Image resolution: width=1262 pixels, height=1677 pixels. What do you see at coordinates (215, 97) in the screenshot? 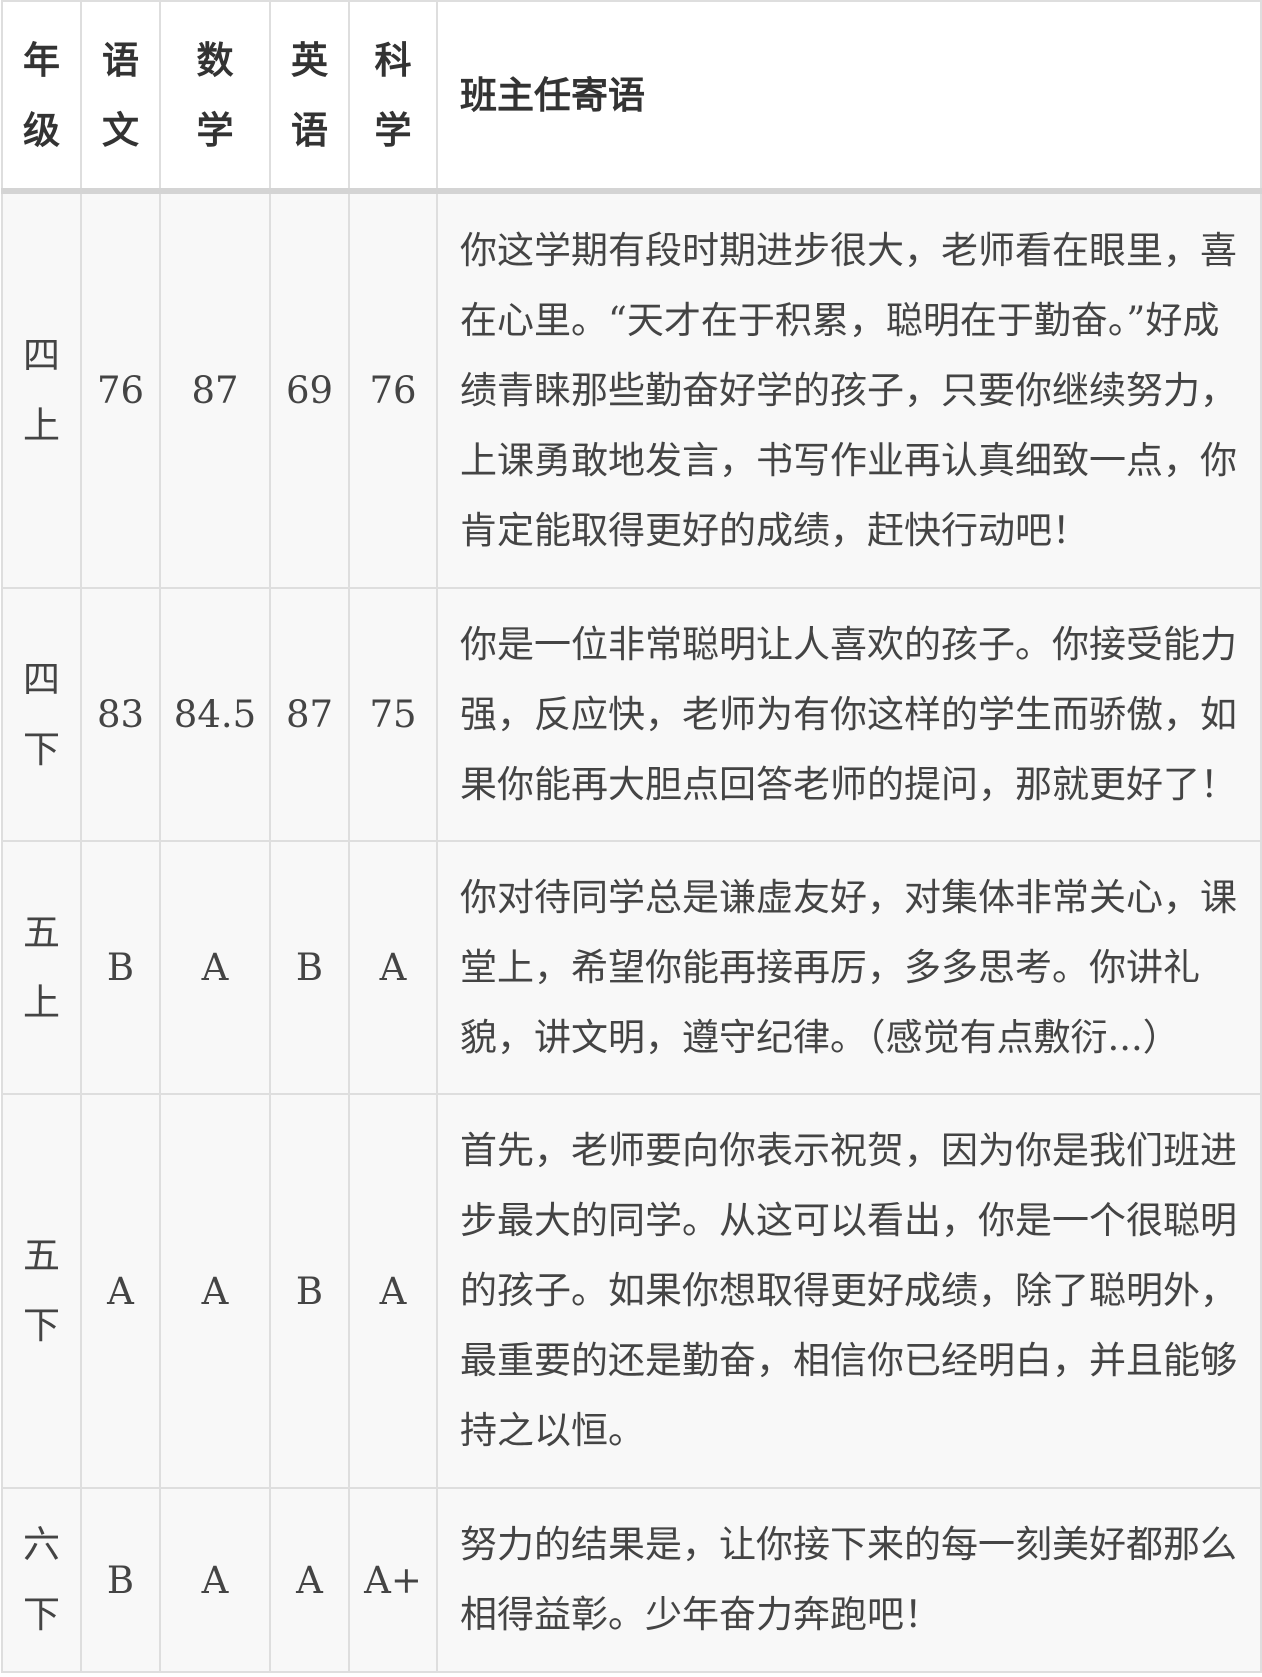
I see `header-math: 数学` at bounding box center [215, 97].